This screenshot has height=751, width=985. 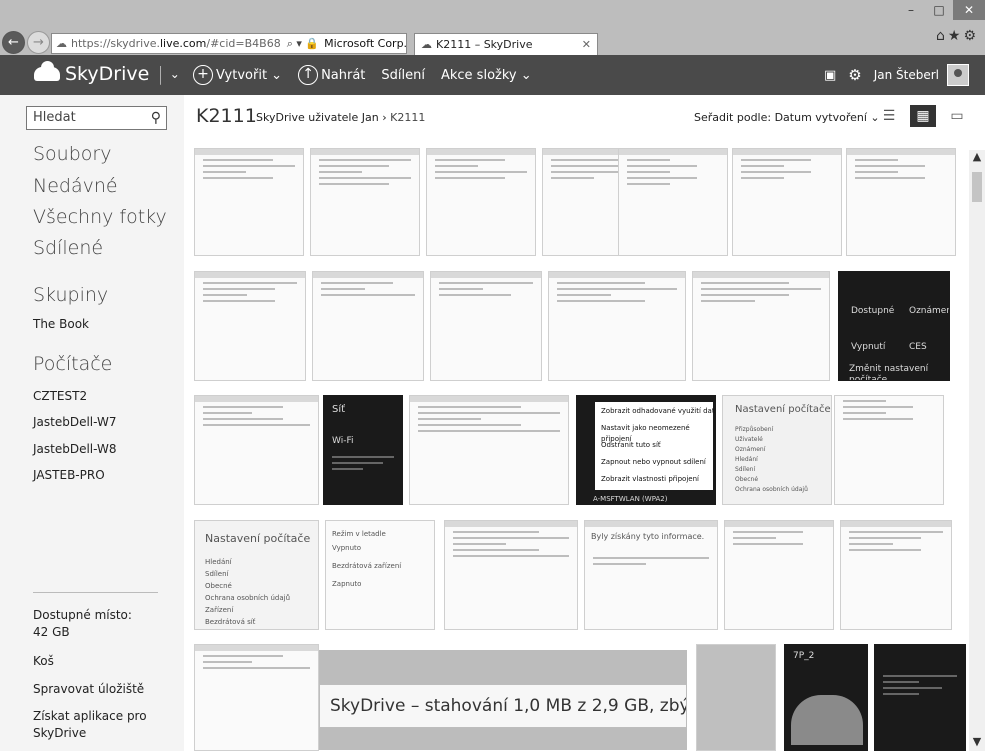 What do you see at coordinates (303, 44) in the screenshot?
I see `address-tools-icon: ⌕ ▾ 🔒` at bounding box center [303, 44].